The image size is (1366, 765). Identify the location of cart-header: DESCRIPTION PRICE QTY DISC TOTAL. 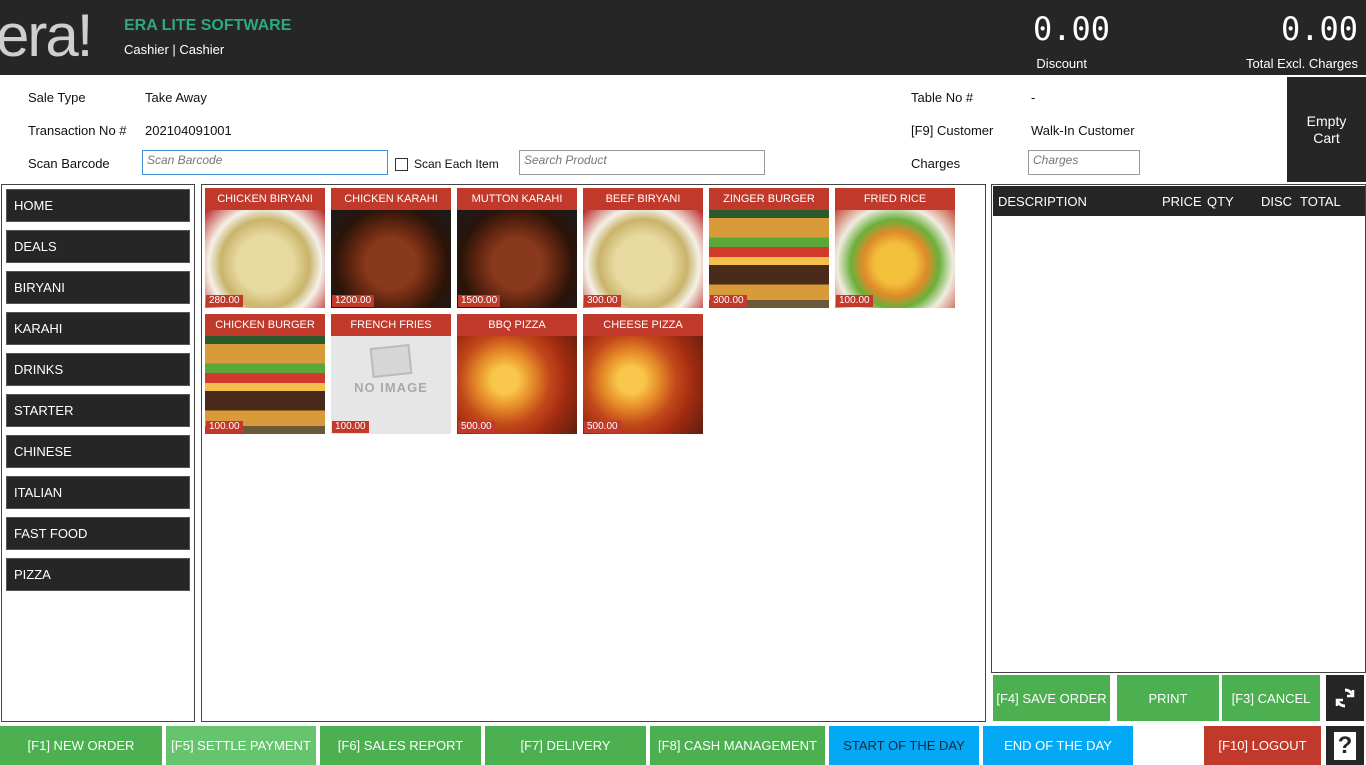
(1179, 201).